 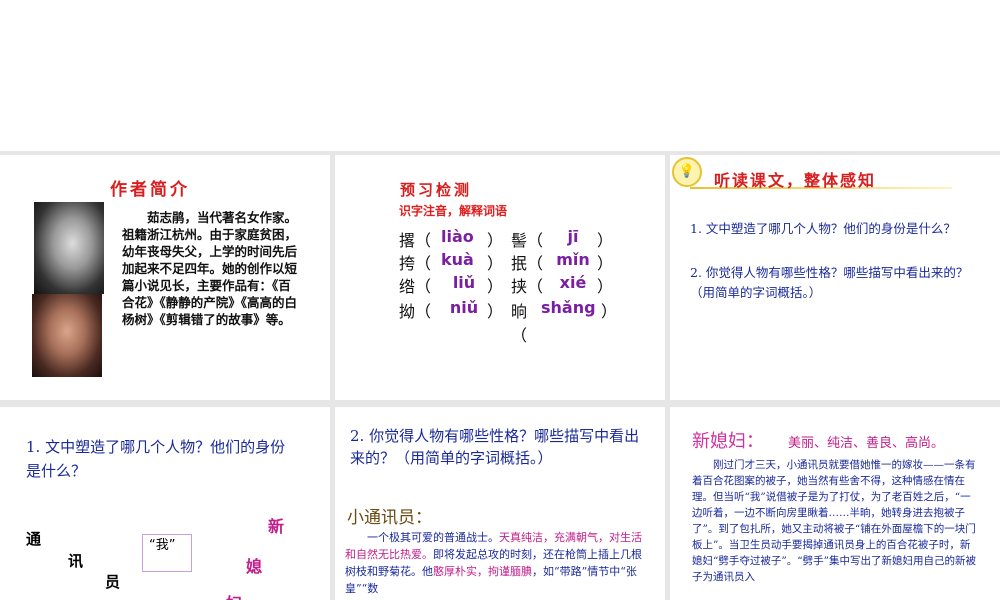 What do you see at coordinates (34, 539) in the screenshot?
I see `char-tong: 通` at bounding box center [34, 539].